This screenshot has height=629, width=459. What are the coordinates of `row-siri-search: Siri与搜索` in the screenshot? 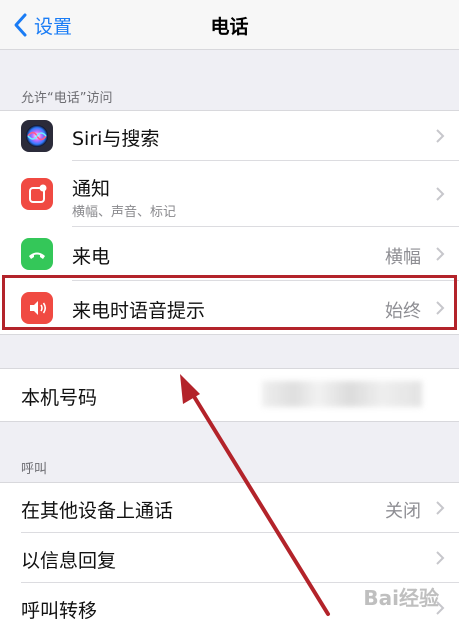 It's located at (229, 136).